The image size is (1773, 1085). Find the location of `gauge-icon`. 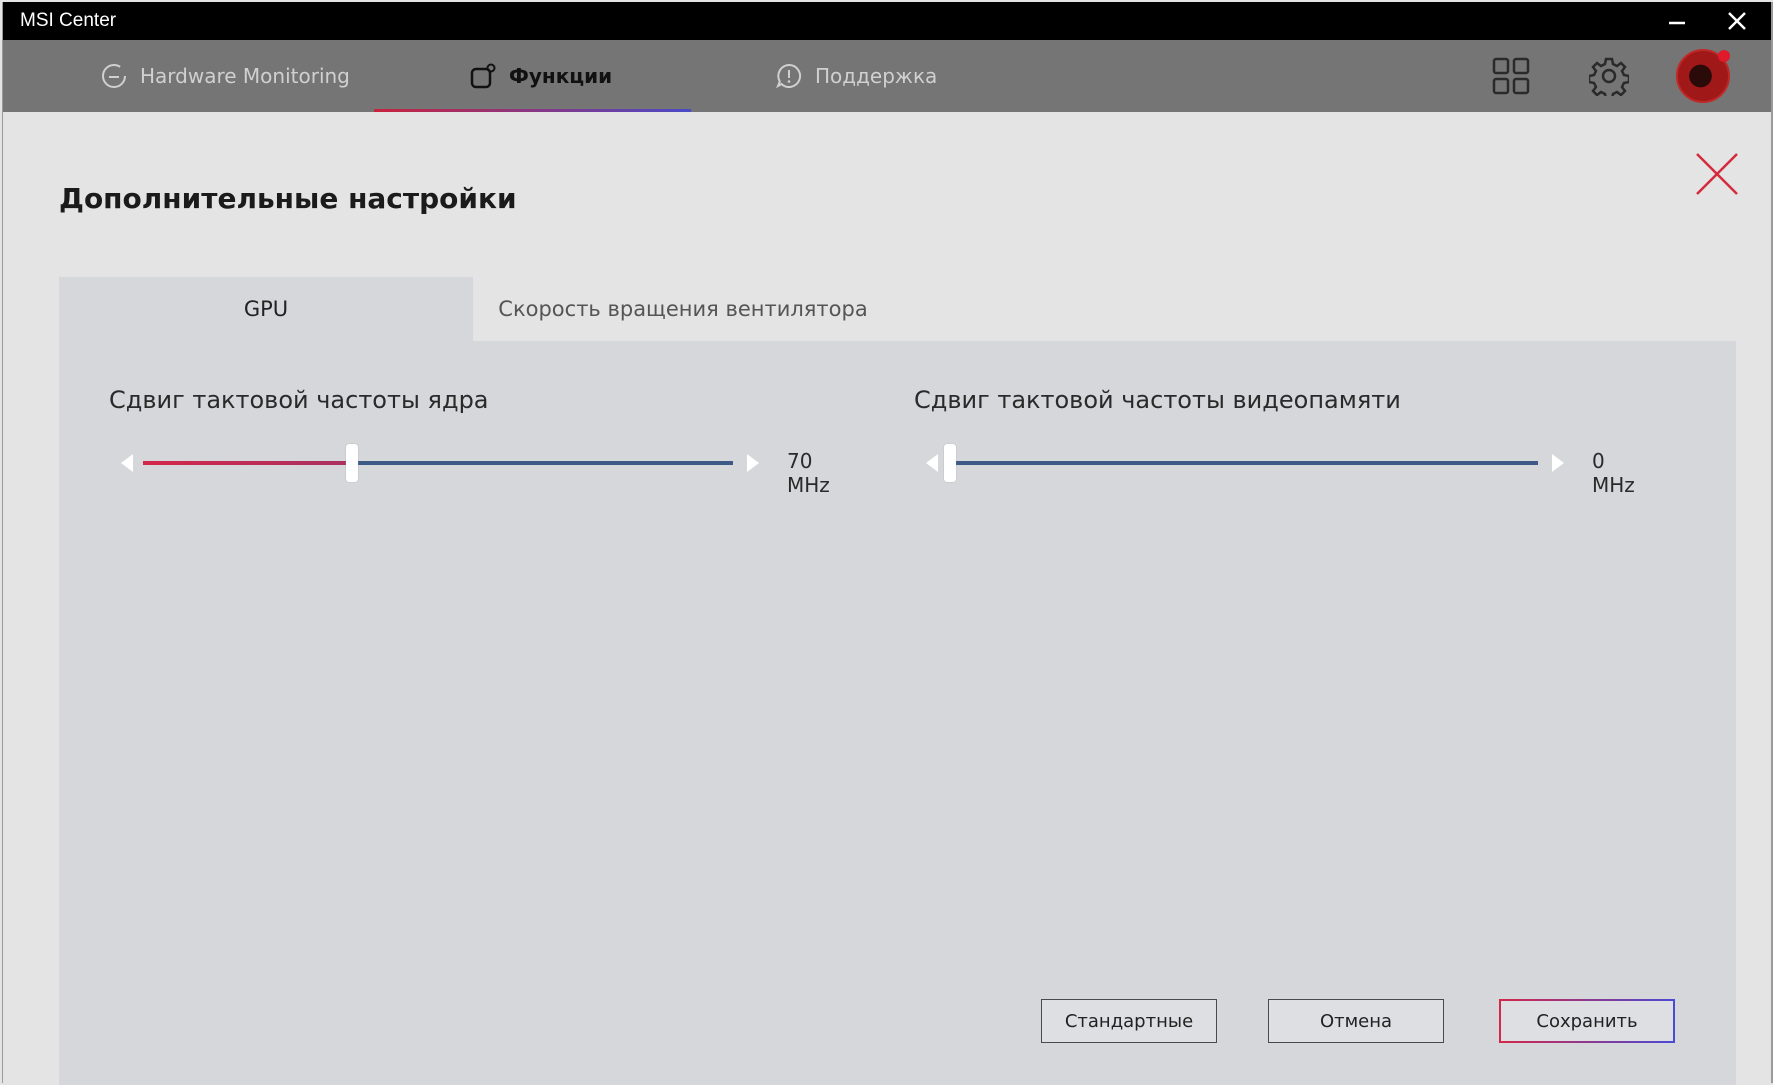

gauge-icon is located at coordinates (114, 76).